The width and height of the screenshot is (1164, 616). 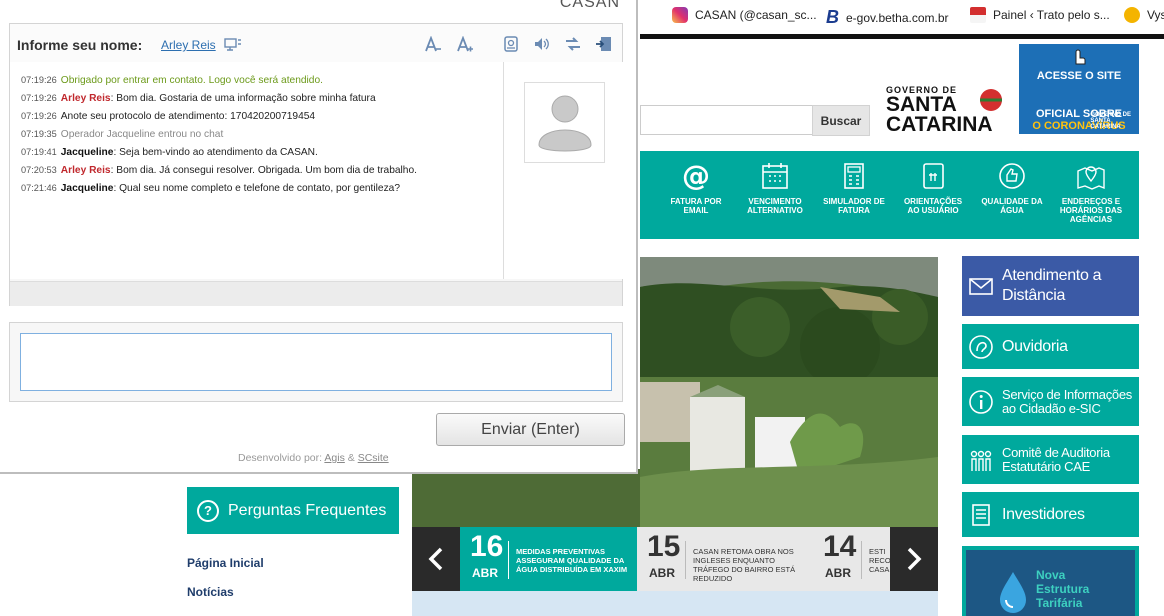 I want to click on side-label: Comitê de Auditoria Estatutário CAE, so click(x=1056, y=459).